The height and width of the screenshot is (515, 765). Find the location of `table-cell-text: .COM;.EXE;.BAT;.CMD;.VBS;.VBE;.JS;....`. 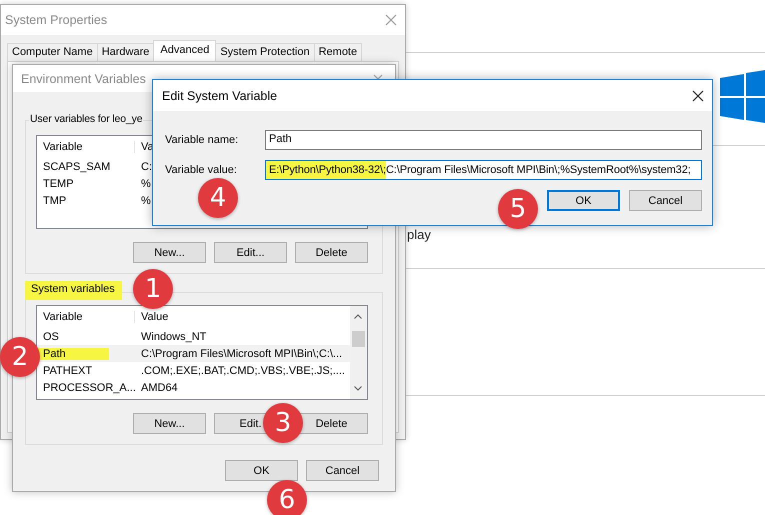

table-cell-text: .COM;.EXE;.BAT;.CMD;.VBS;.VBE;.JS;.... is located at coordinates (242, 370).